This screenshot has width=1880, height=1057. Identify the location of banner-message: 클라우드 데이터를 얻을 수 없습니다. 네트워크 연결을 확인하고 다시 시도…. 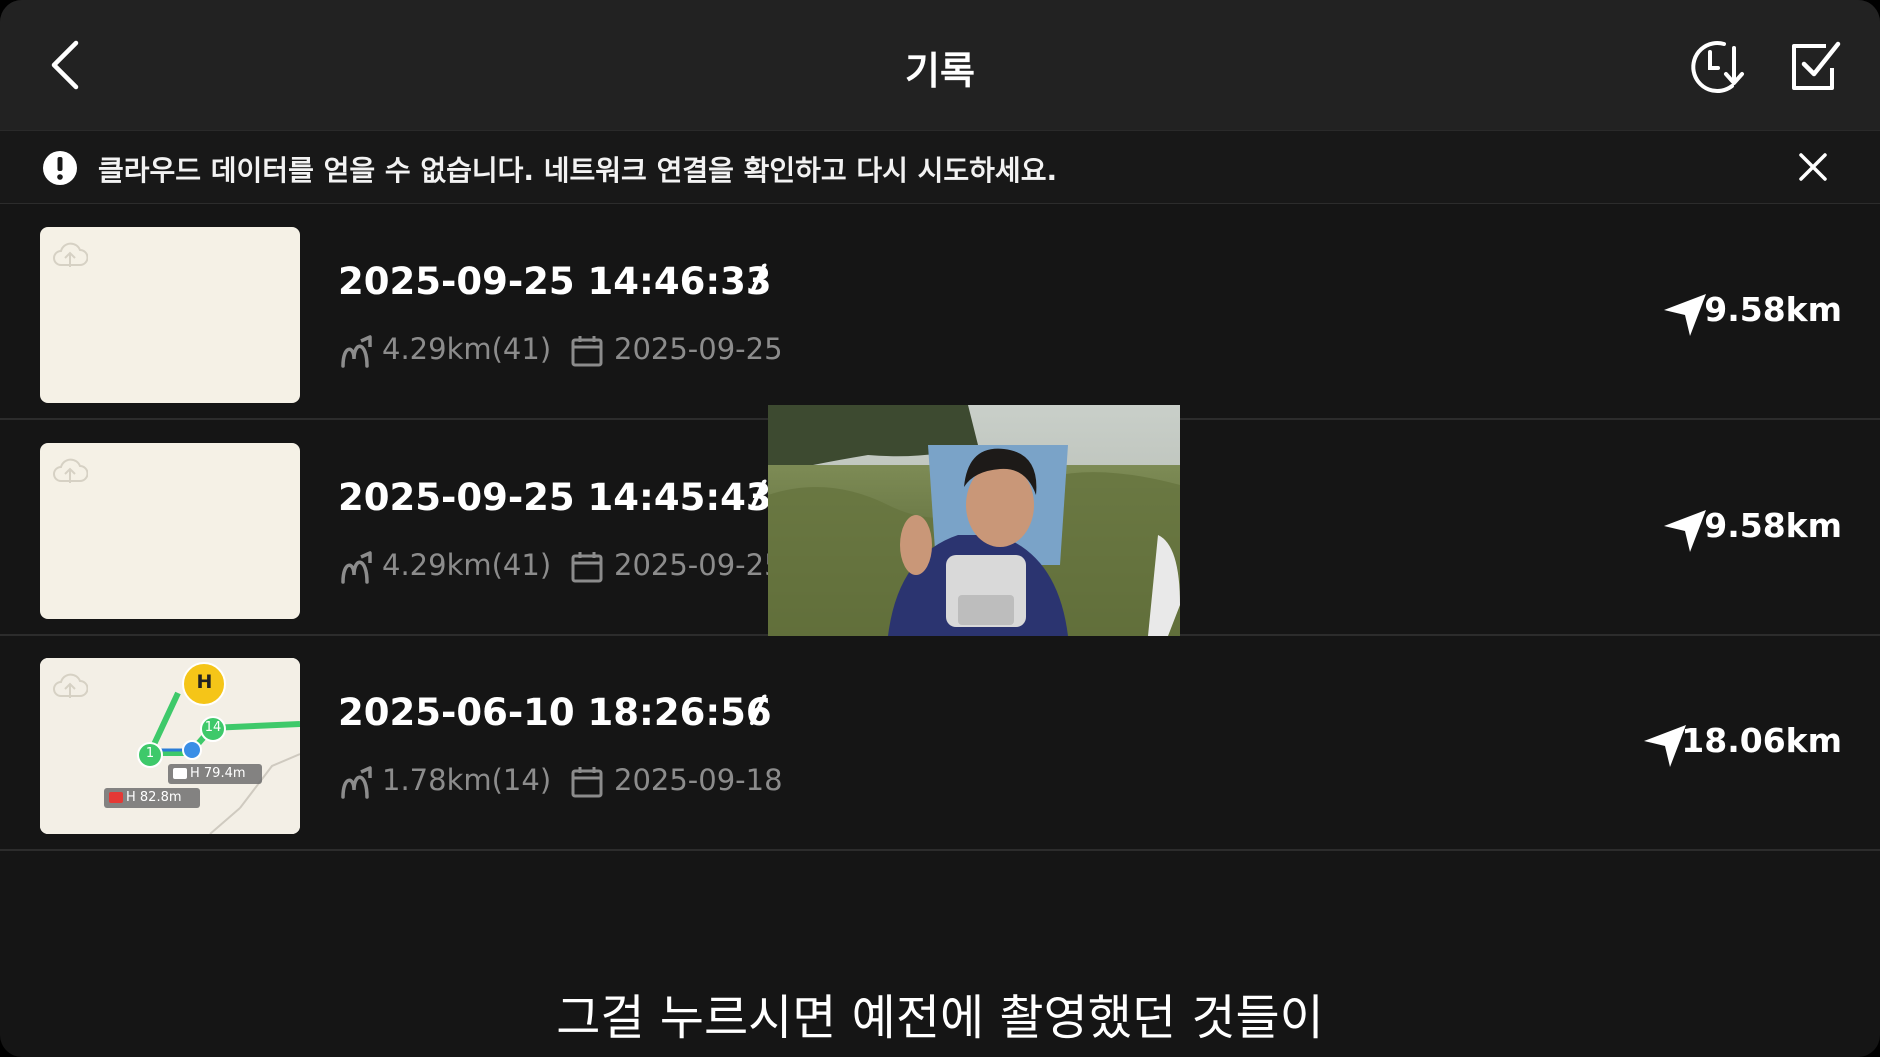
(578, 170).